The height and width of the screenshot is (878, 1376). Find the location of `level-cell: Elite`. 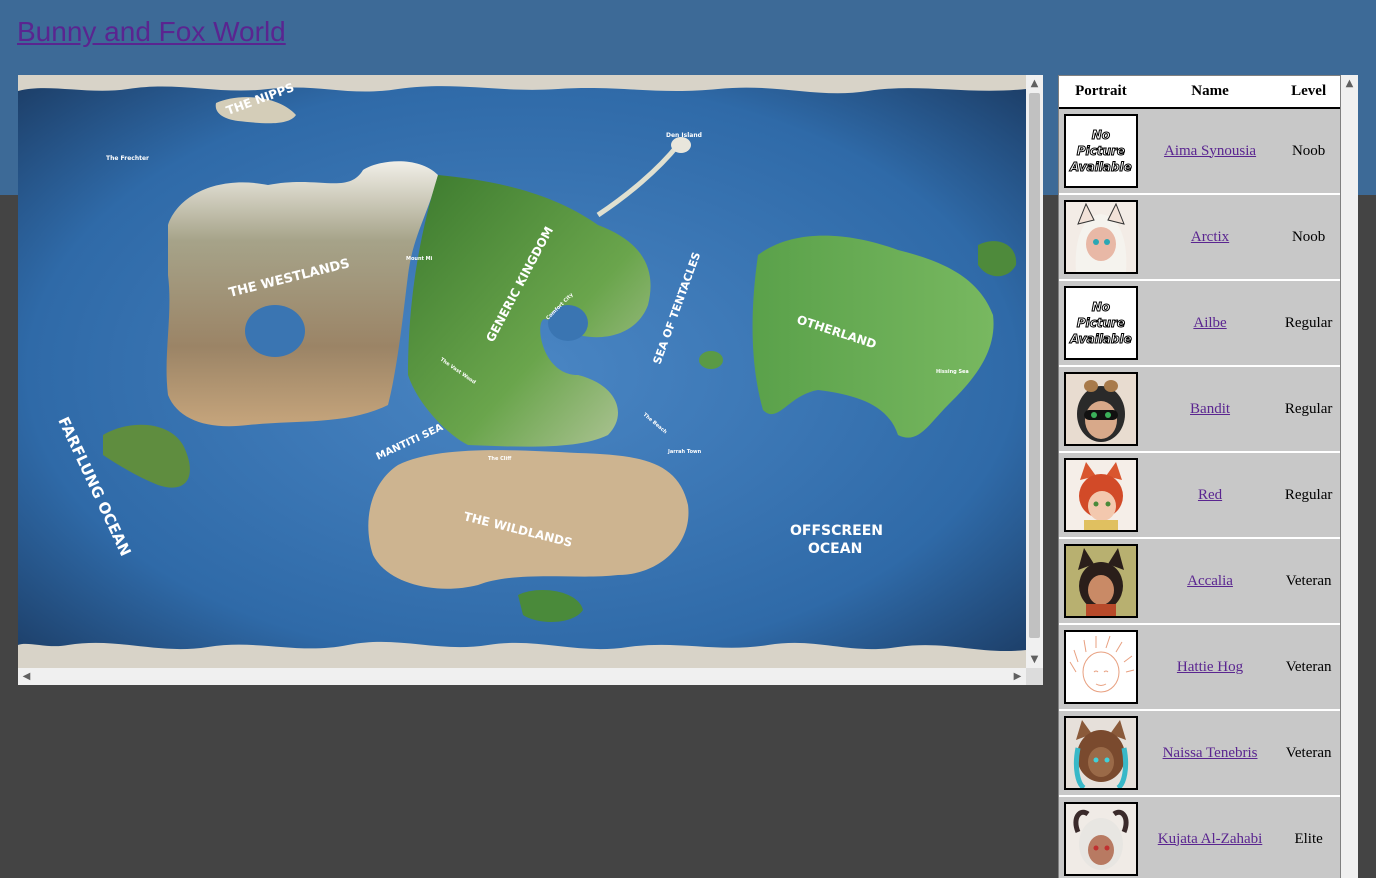

level-cell: Elite is located at coordinates (1308, 837).